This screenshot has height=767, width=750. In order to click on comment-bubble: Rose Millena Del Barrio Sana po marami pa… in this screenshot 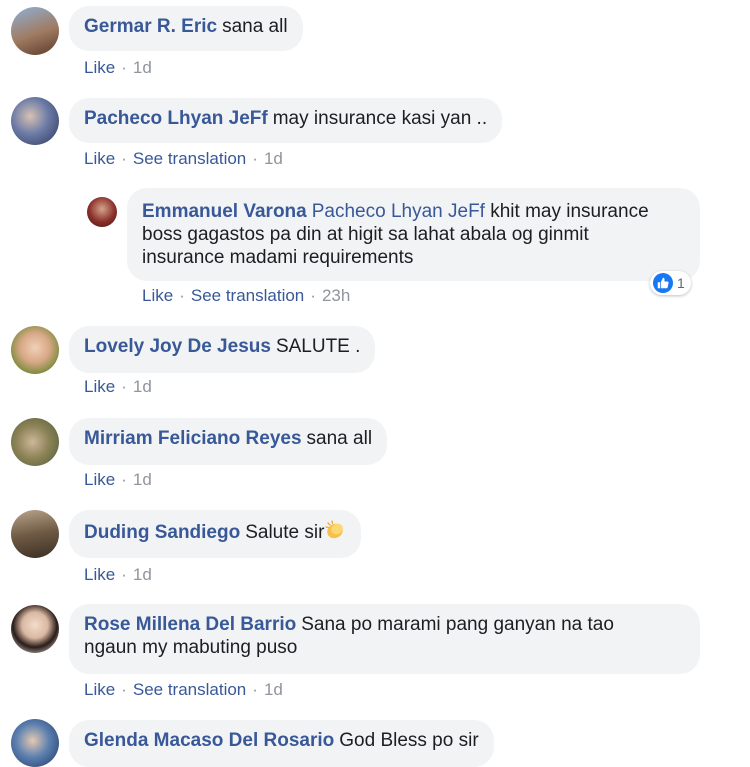, I will do `click(384, 639)`.